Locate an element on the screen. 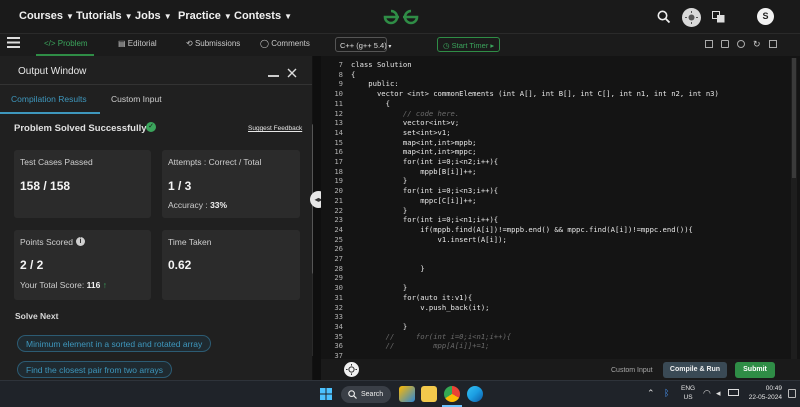 Image resolution: width=800 pixels, height=407 pixels. settings-icon is located at coordinates (741, 44).